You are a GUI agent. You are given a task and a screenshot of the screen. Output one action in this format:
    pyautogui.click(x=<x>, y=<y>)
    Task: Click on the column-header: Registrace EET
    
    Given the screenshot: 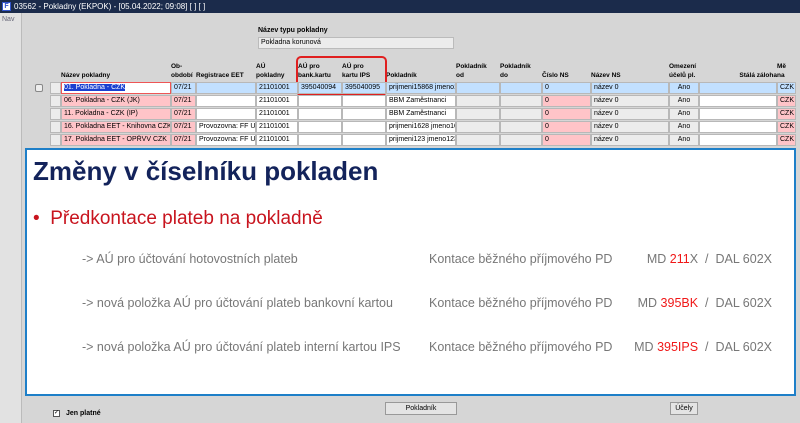 What is the action you would take?
    pyautogui.click(x=226, y=69)
    